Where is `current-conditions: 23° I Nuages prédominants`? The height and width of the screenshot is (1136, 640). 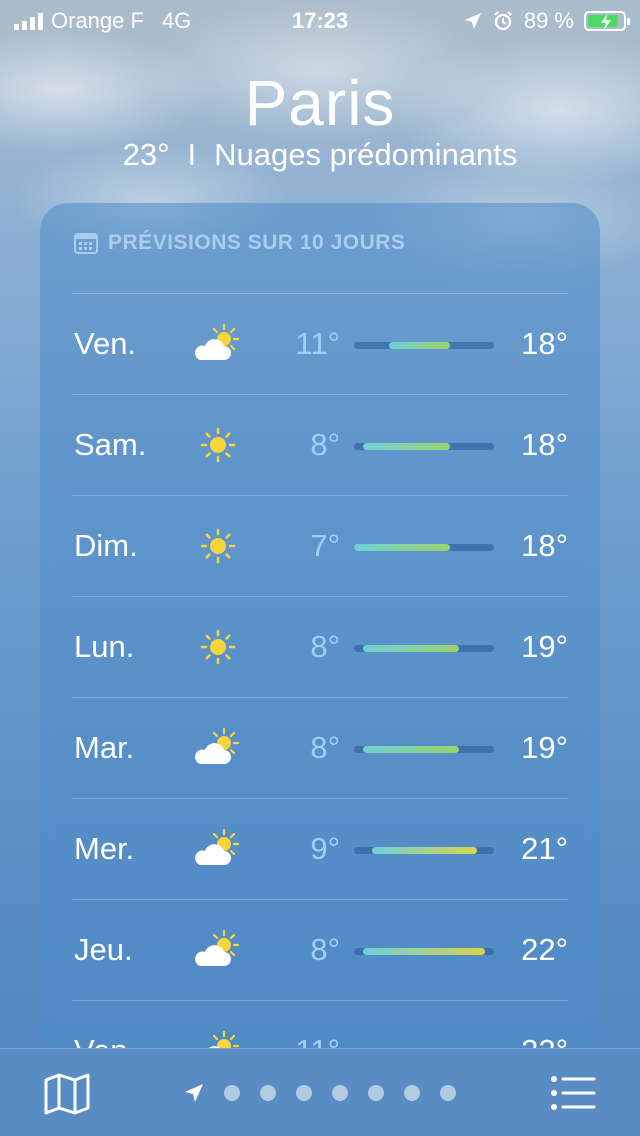
current-conditions: 23° I Nuages prédominants is located at coordinates (320, 155).